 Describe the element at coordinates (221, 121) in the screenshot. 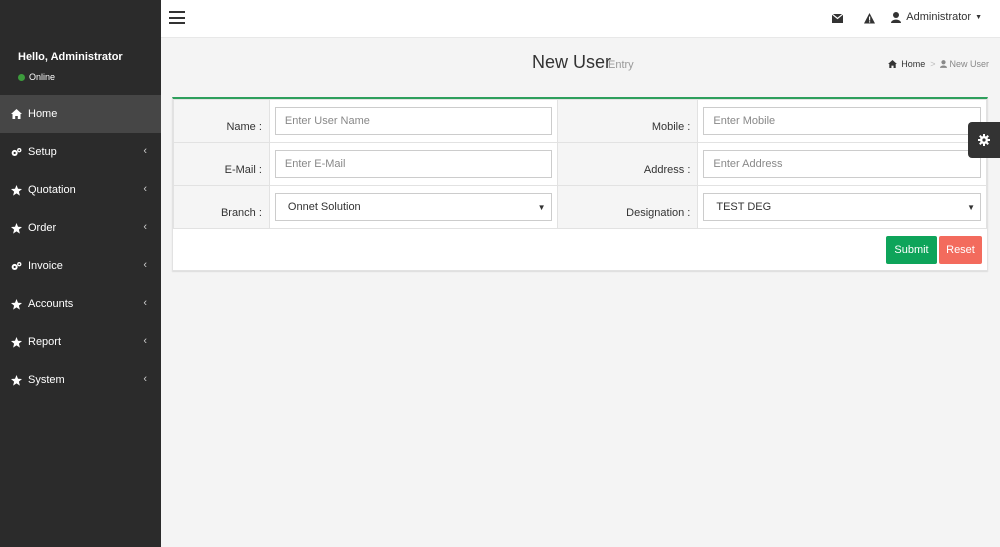

I see `name-label: Name :` at that location.